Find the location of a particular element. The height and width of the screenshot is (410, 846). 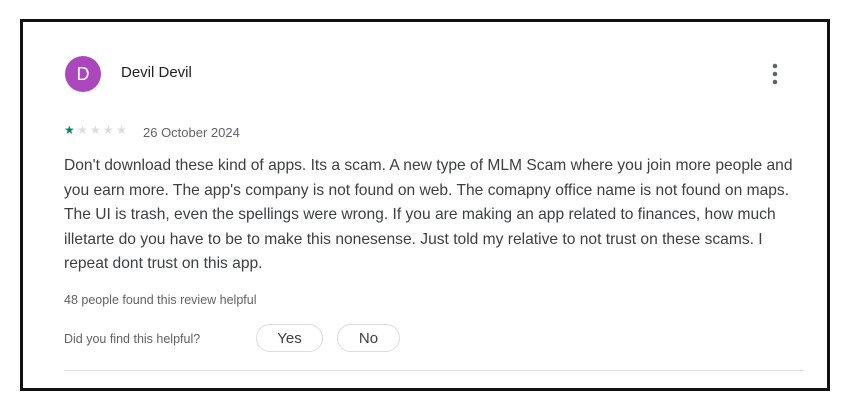

review-date: 26 October 2024 is located at coordinates (191, 132).